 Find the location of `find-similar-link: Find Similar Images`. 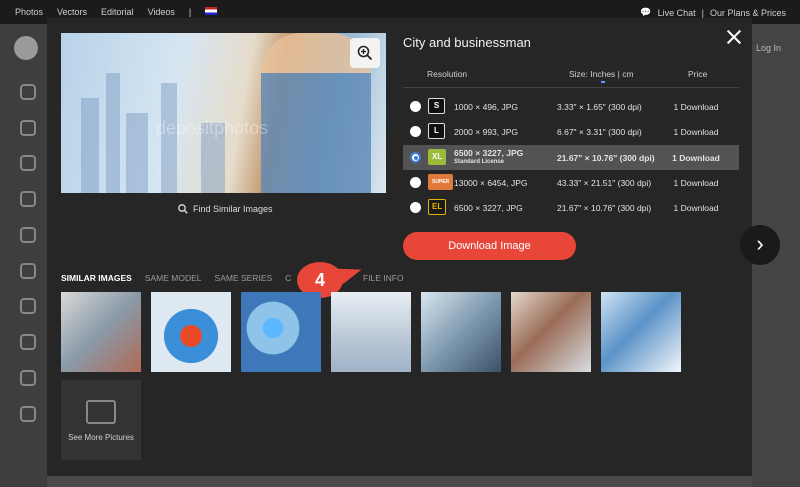

find-similar-link: Find Similar Images is located at coordinates (225, 209).